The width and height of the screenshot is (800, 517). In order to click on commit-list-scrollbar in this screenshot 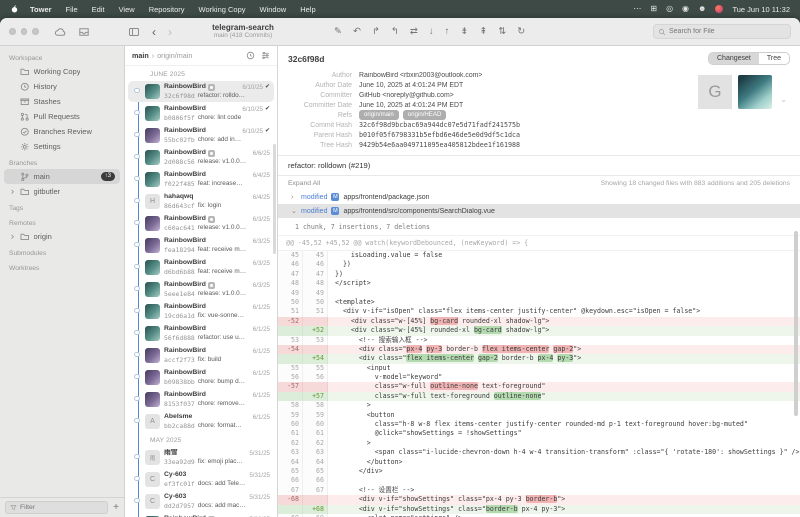, I will do `click(274, 199)`.